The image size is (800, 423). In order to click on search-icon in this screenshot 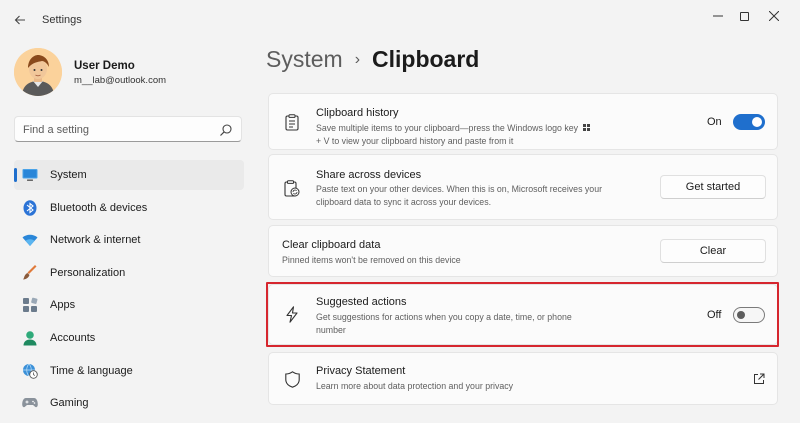, I will do `click(226, 130)`.